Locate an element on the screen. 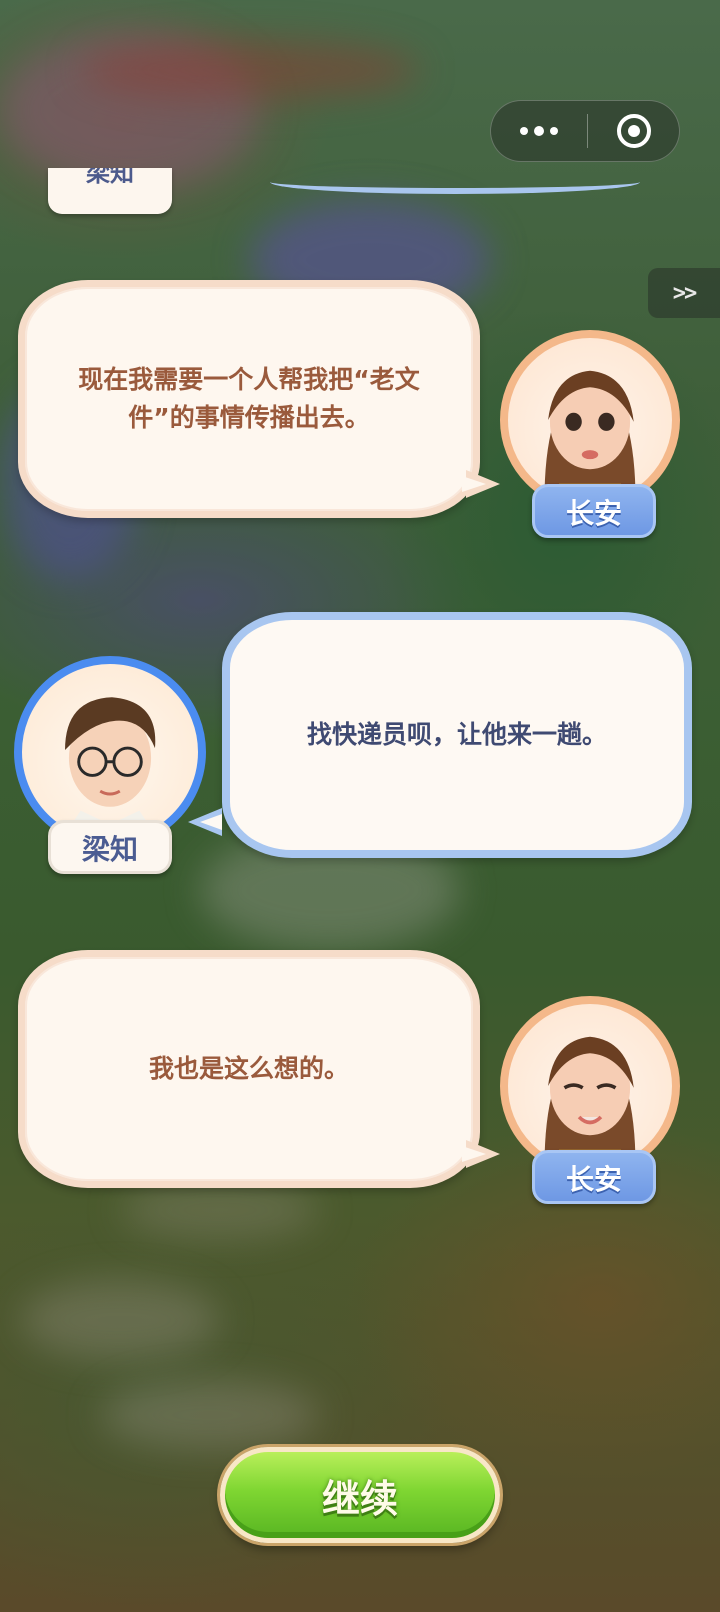 This screenshot has height=1612, width=720. dialogue-text: 找快递员呗，让他来一趟。 is located at coordinates (456, 734).